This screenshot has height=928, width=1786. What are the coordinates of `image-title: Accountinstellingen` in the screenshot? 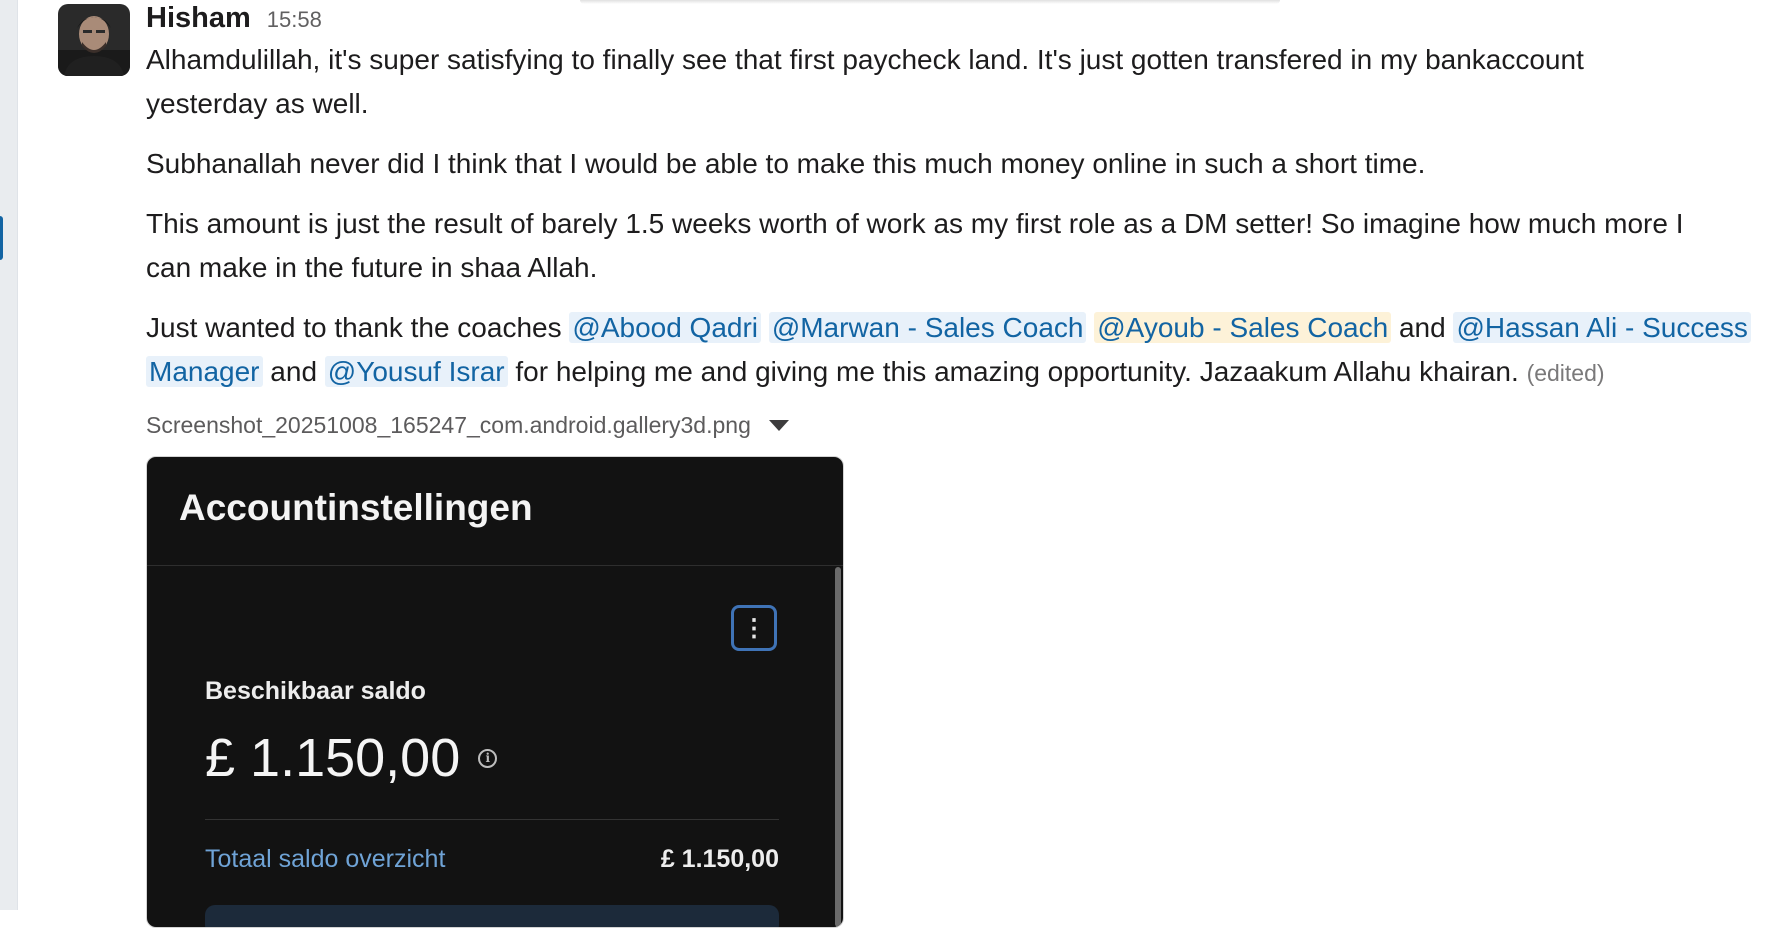 It's located at (356, 507).